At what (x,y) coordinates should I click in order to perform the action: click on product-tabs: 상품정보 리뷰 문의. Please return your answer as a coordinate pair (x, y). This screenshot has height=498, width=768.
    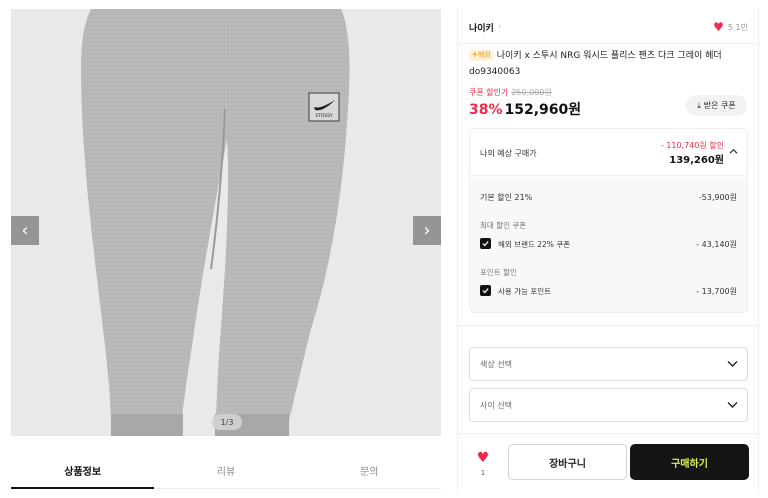
    Looking at the image, I should click on (226, 472).